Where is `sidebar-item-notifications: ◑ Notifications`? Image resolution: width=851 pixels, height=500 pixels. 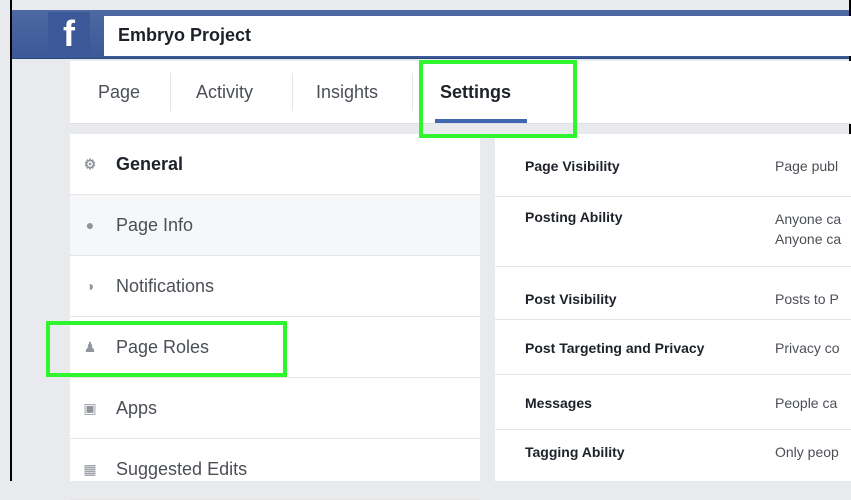 sidebar-item-notifications: ◑ Notifications is located at coordinates (275, 286).